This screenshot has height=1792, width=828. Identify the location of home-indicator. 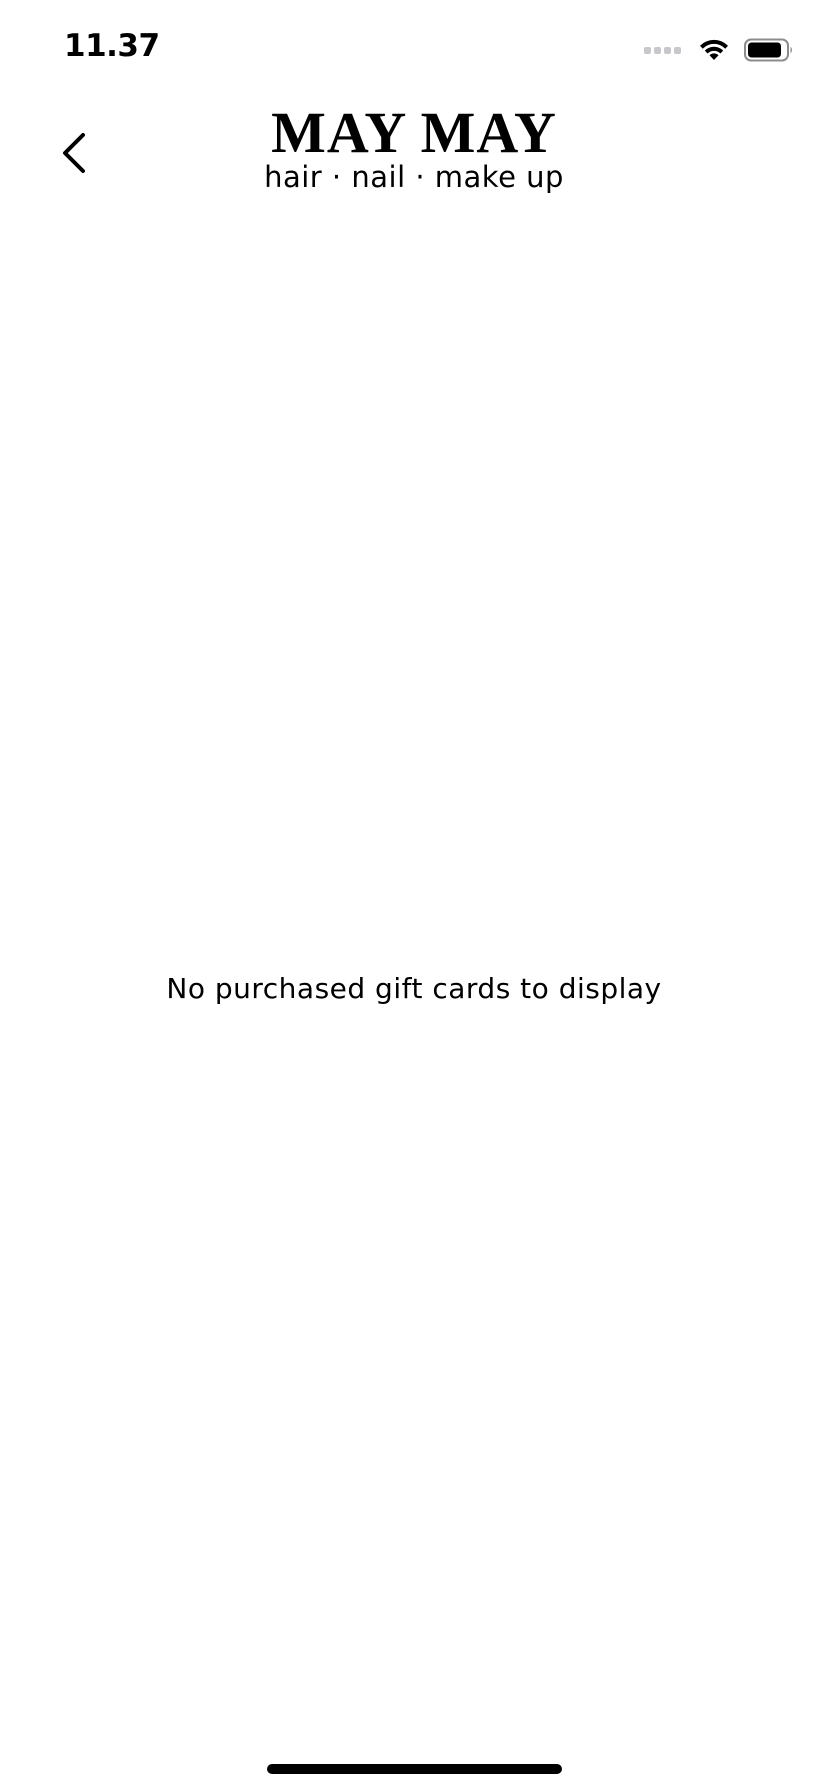
(414, 1769).